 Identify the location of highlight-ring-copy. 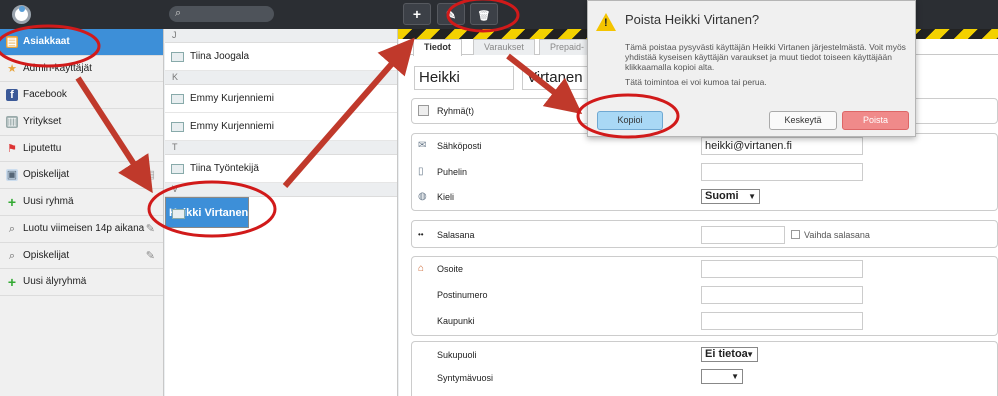
(628, 116).